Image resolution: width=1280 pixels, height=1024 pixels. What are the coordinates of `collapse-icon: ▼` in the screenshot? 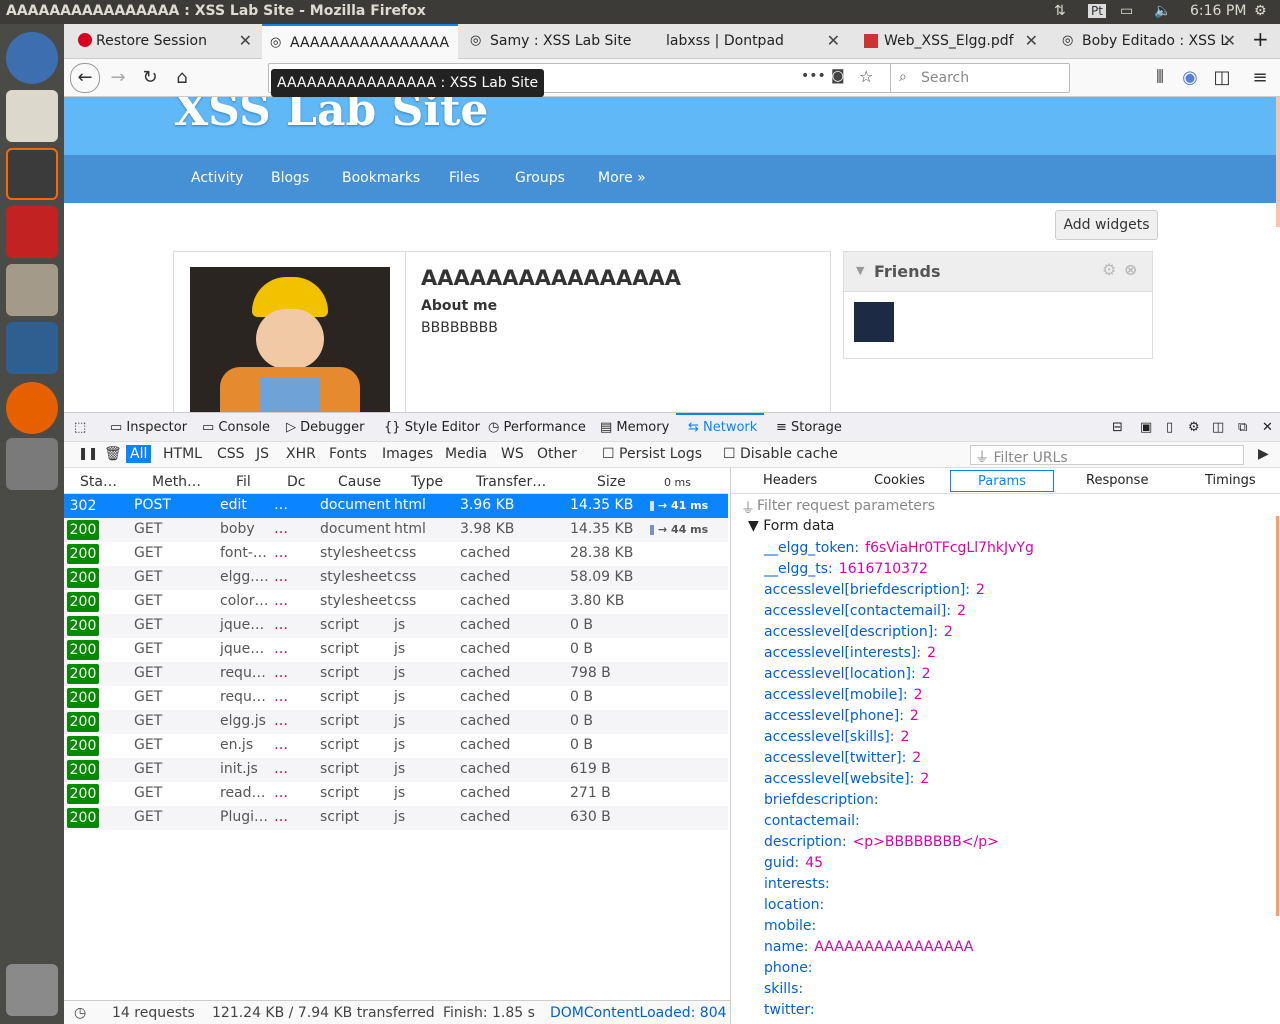 It's located at (860, 270).